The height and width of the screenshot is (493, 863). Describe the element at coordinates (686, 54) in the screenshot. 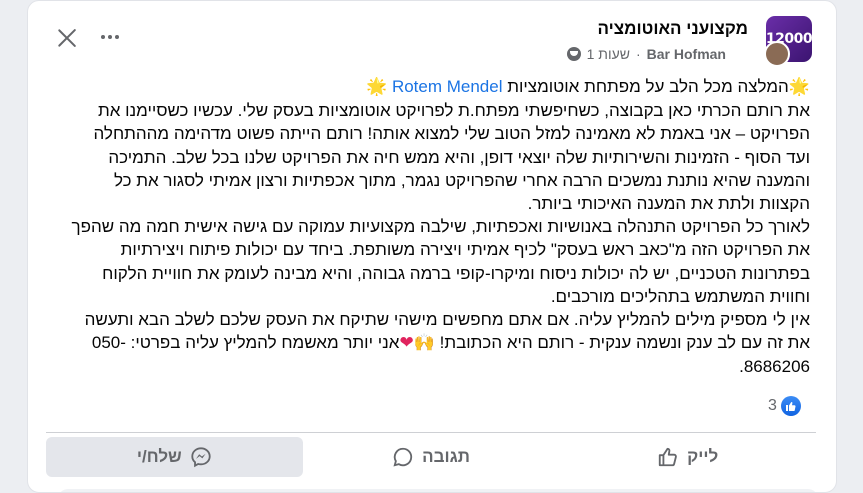

I see `author-name: Bar Hofman` at that location.